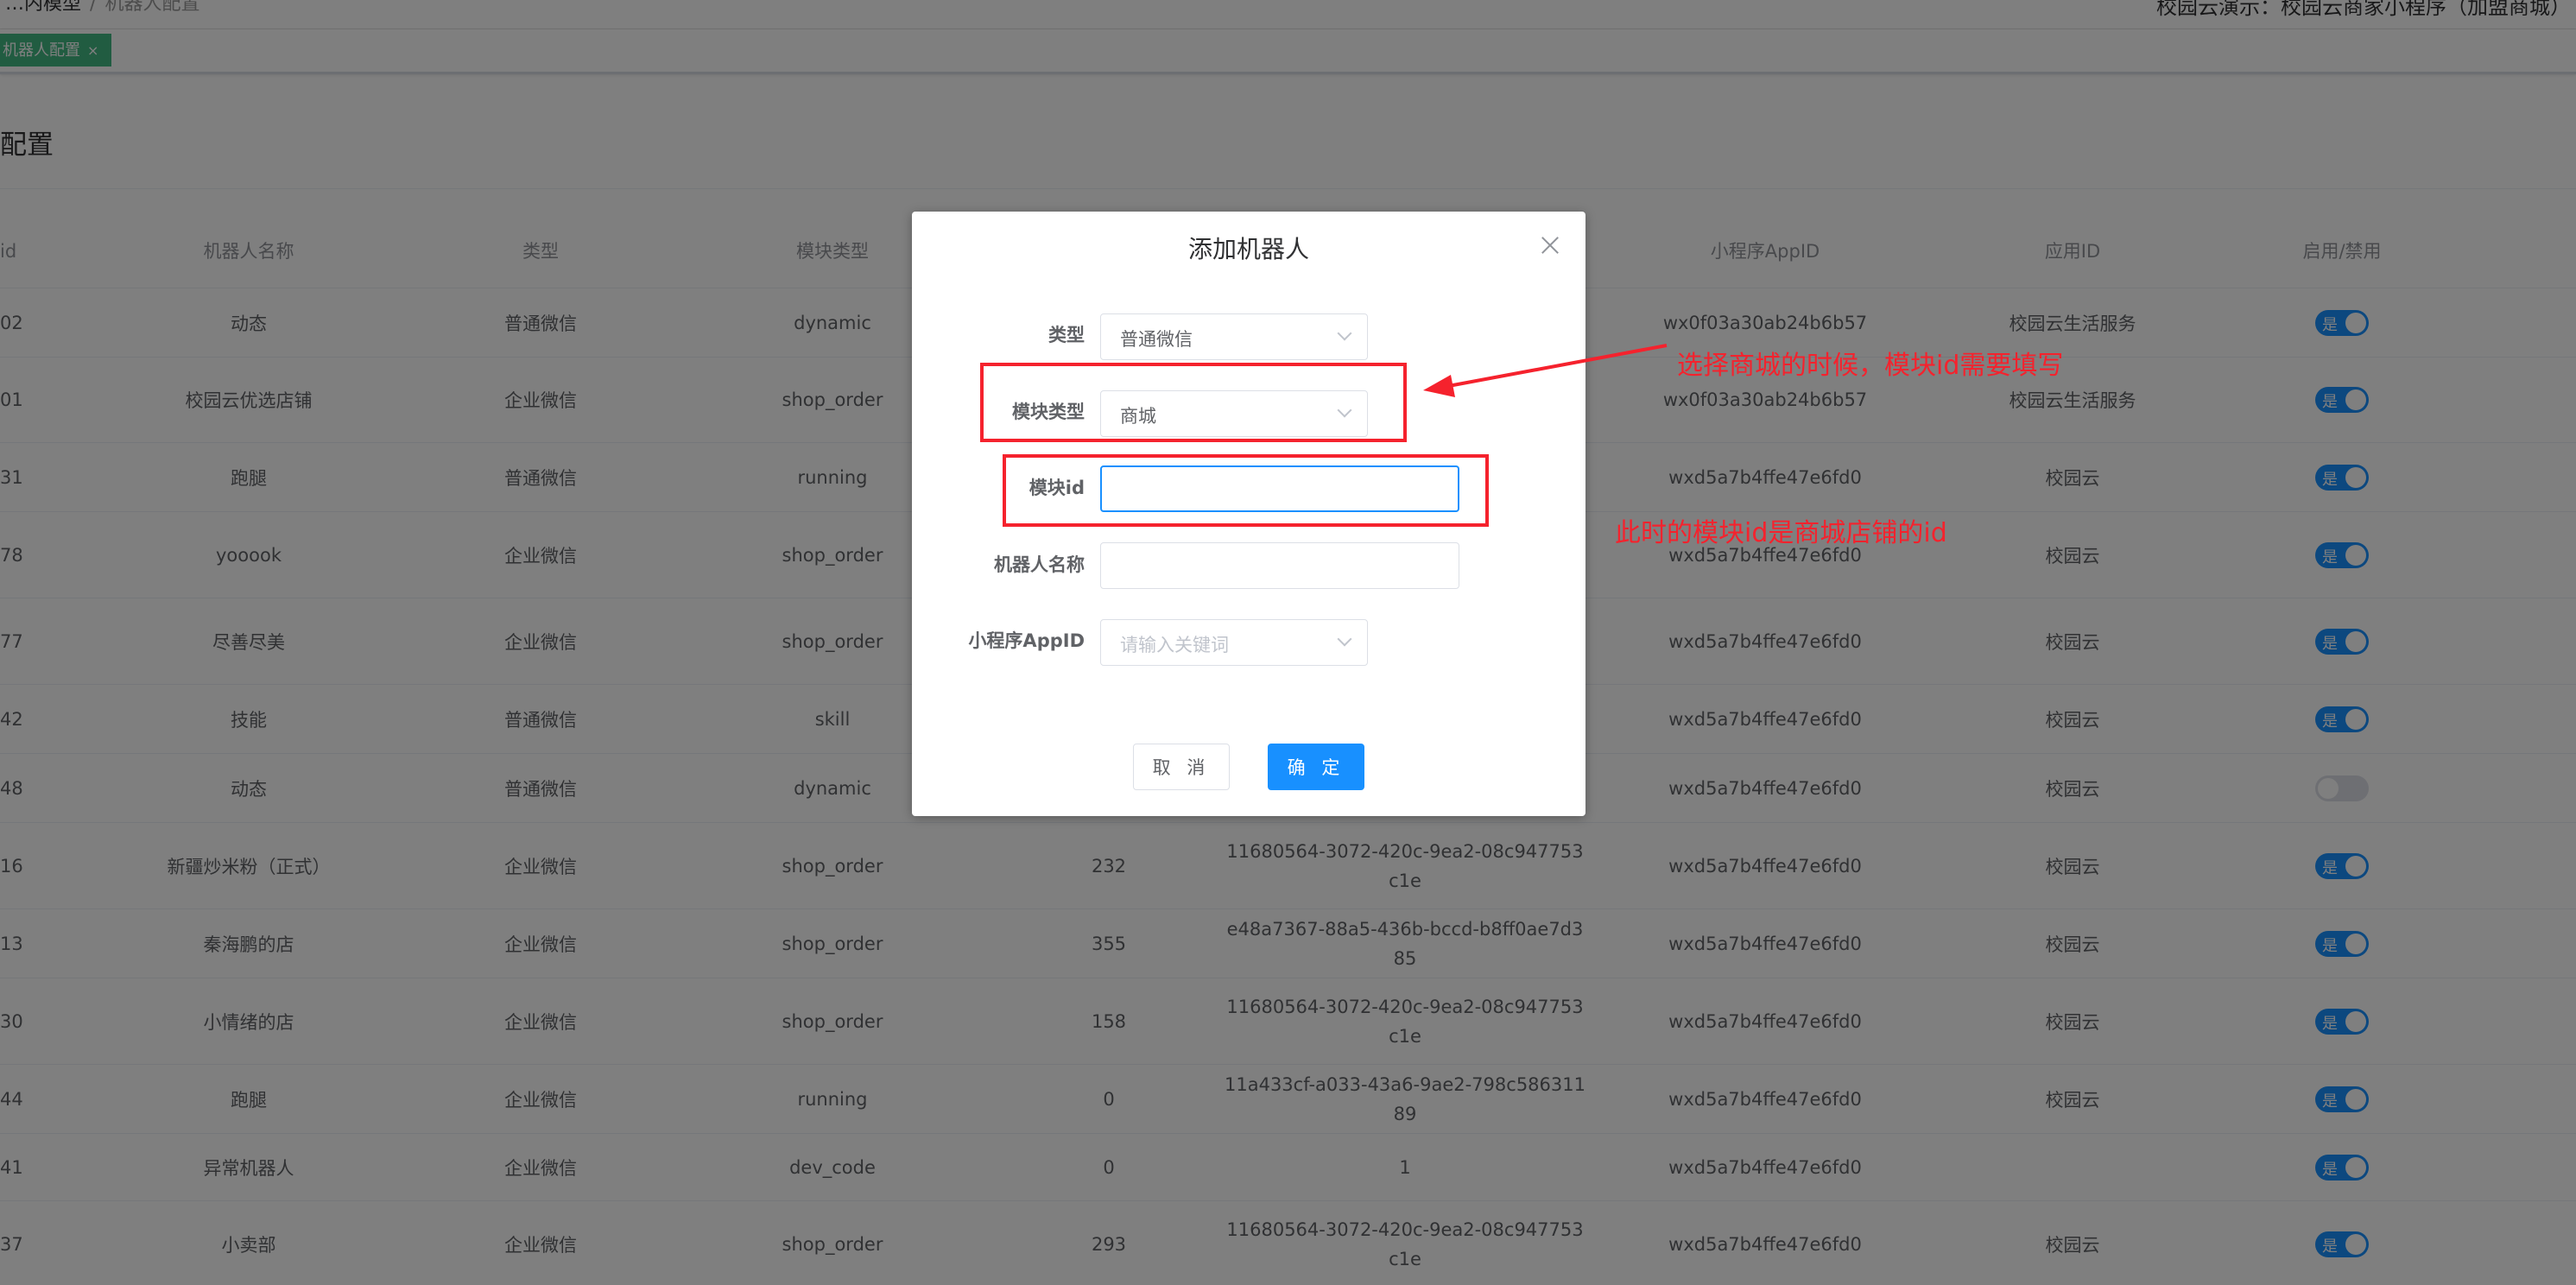 This screenshot has width=2576, height=1285. Describe the element at coordinates (1246, 490) in the screenshot. I see `annotation-box-module-id` at that location.